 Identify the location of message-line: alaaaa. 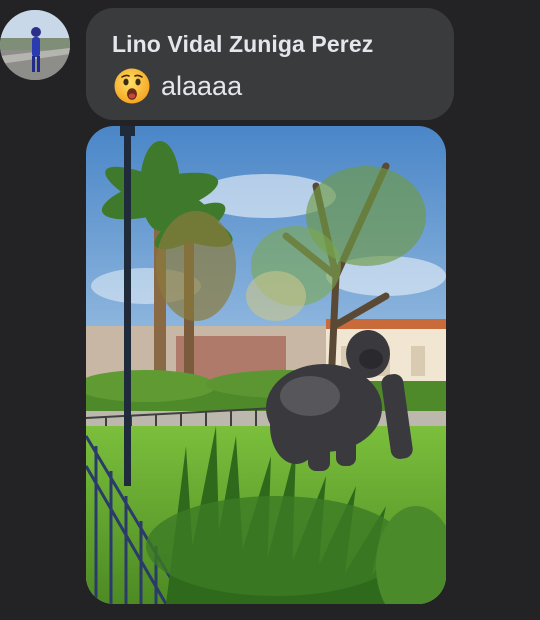
(283, 86).